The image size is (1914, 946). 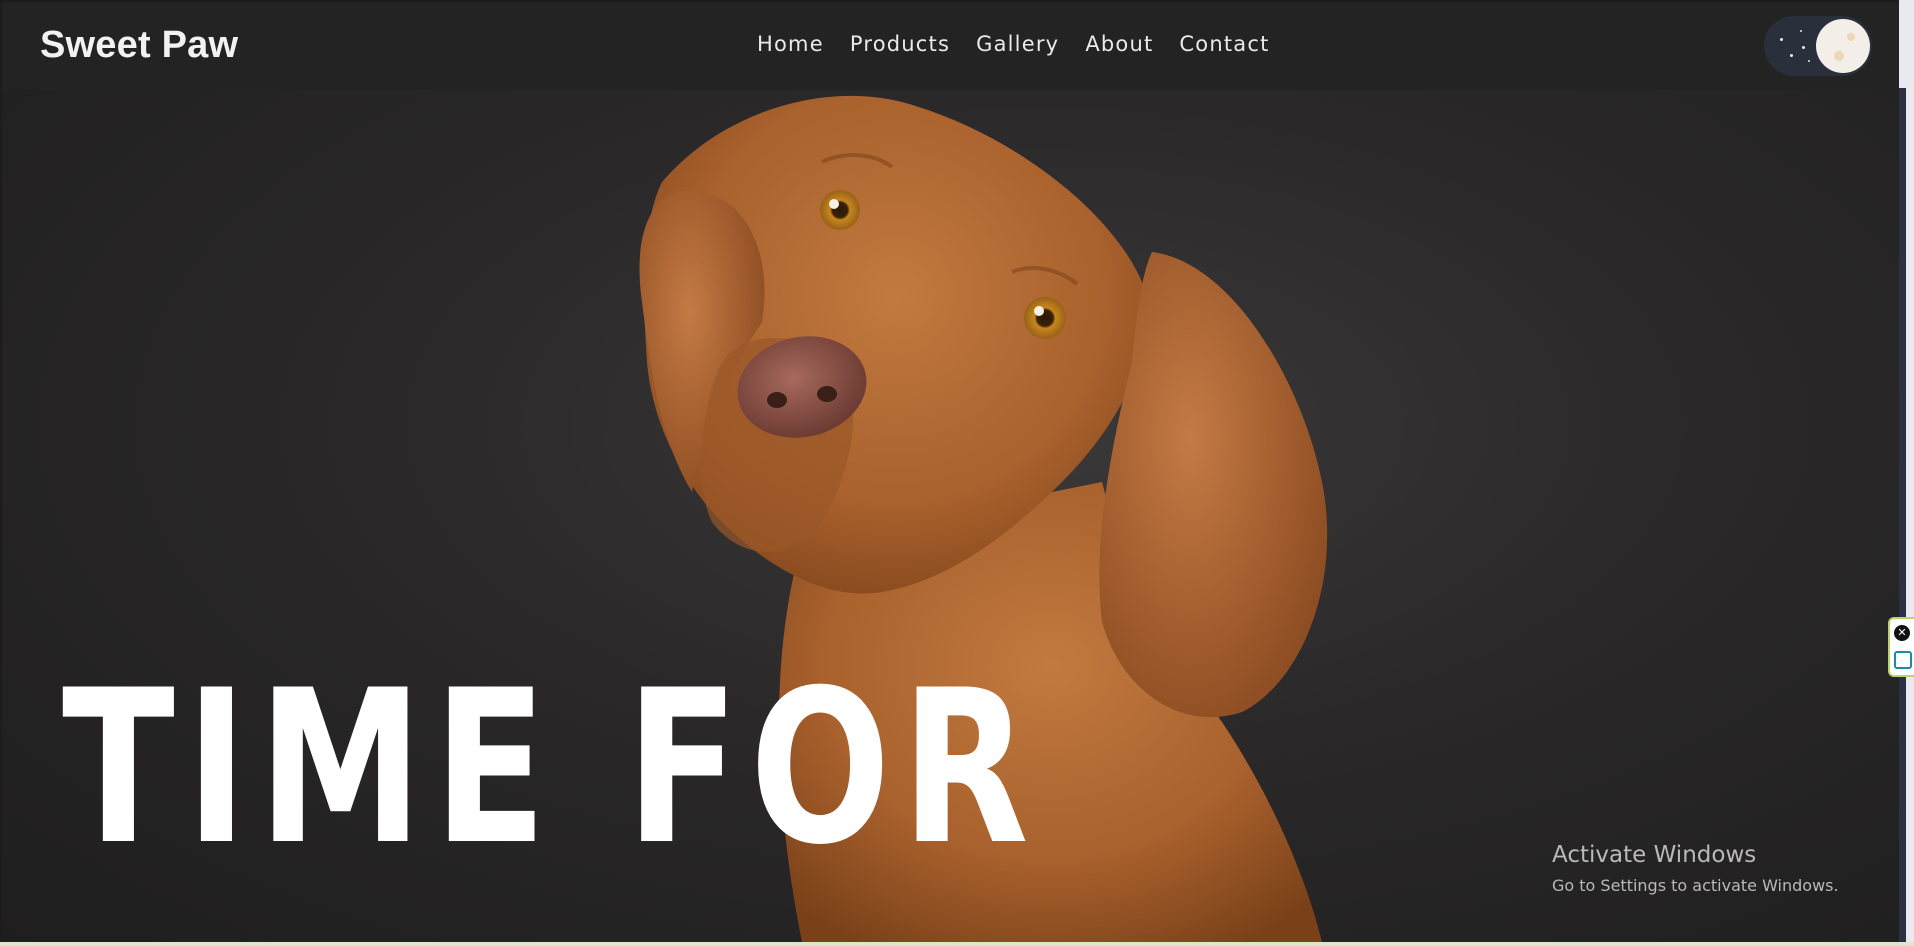 What do you see at coordinates (1654, 855) in the screenshot?
I see `activate-windows-title: Activate Windows` at bounding box center [1654, 855].